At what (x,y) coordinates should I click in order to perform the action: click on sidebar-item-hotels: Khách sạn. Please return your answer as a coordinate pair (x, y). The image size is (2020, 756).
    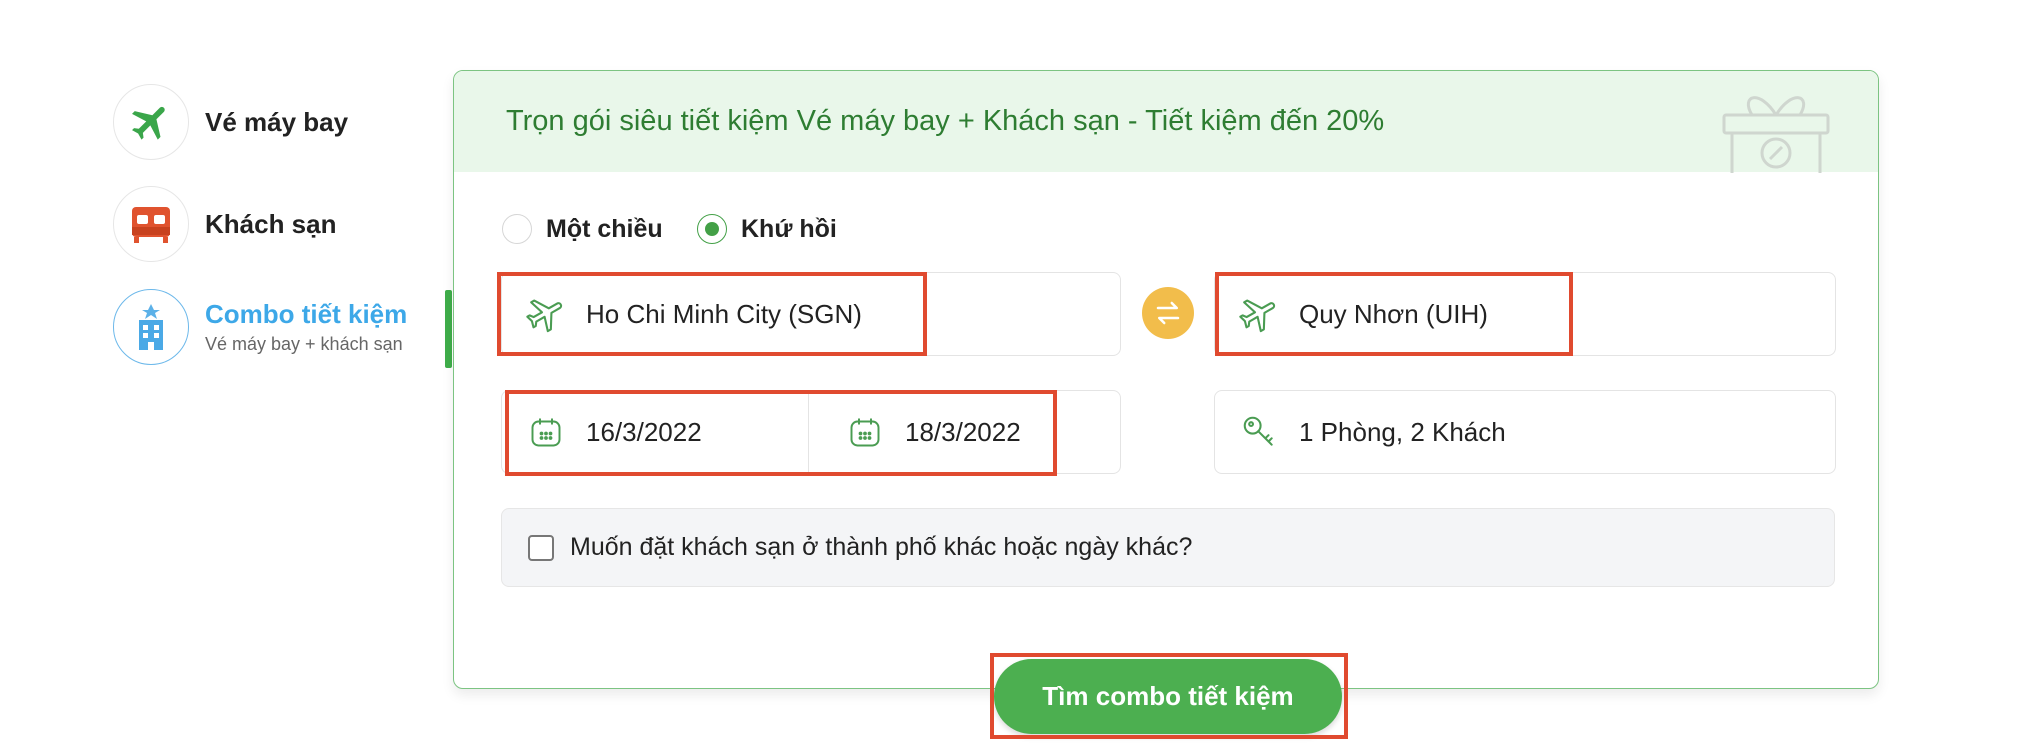
    Looking at the image, I should click on (225, 224).